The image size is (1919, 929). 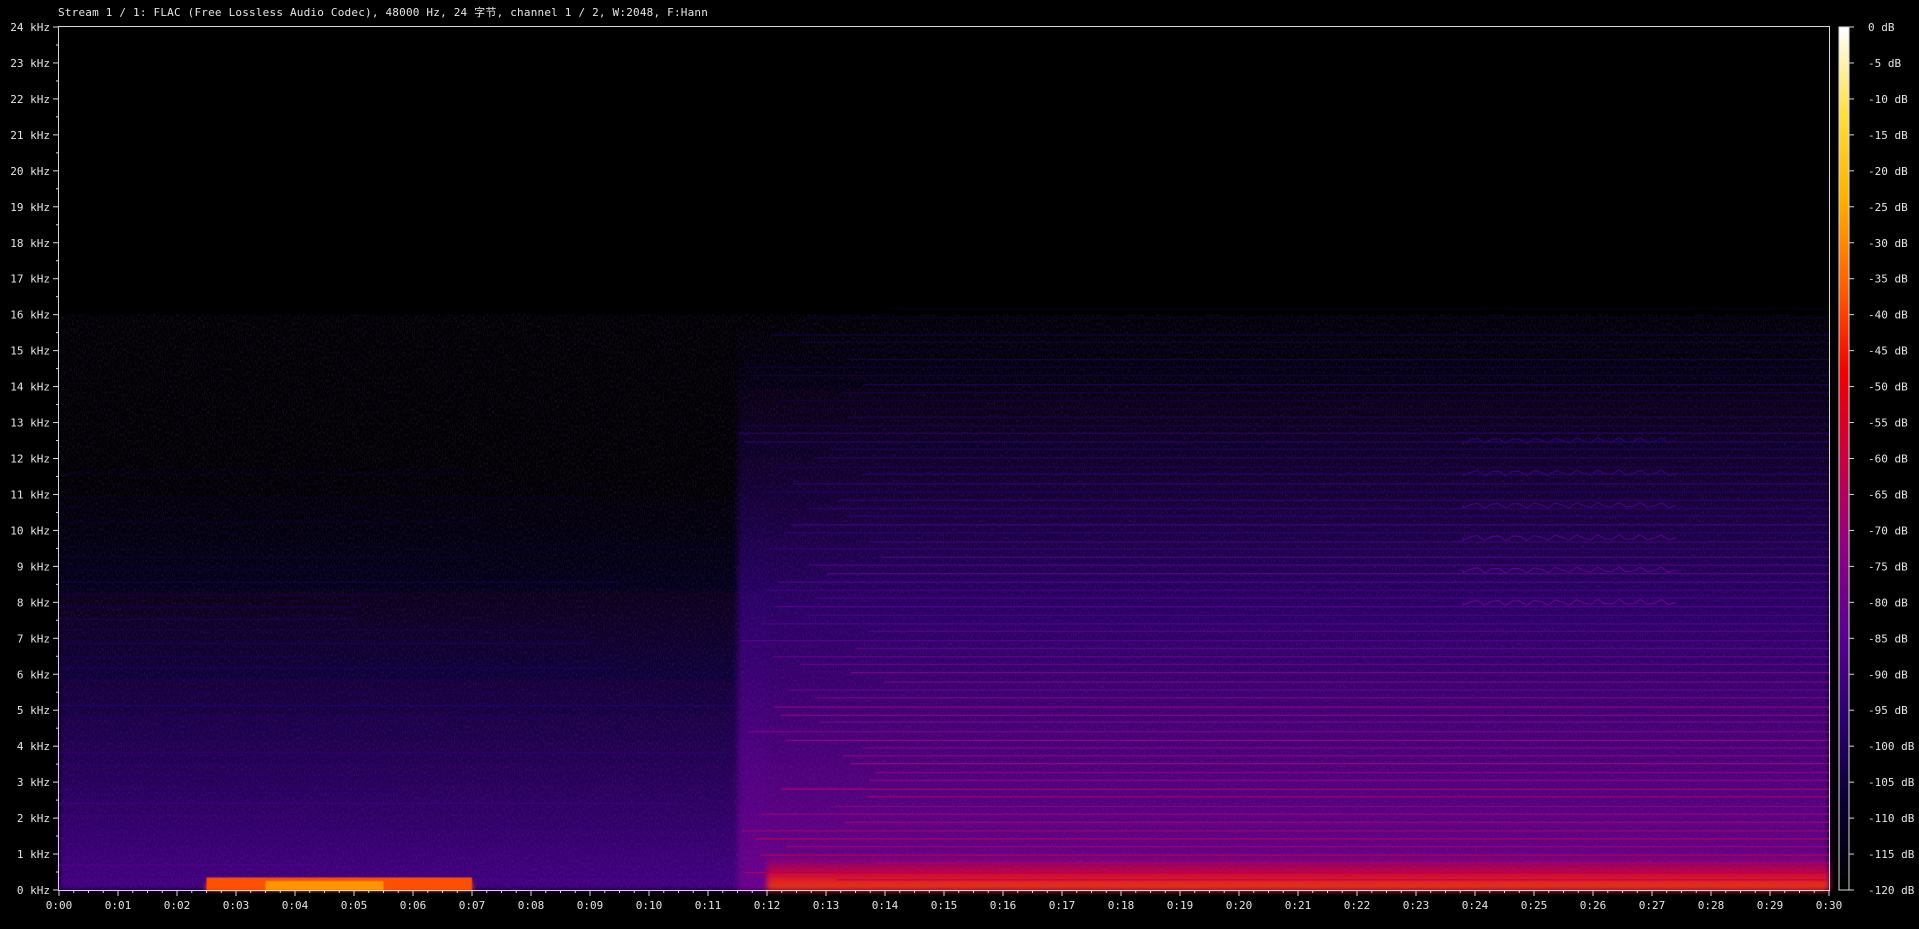 I want to click on y-tick-label: 22 kHz, so click(x=30, y=99).